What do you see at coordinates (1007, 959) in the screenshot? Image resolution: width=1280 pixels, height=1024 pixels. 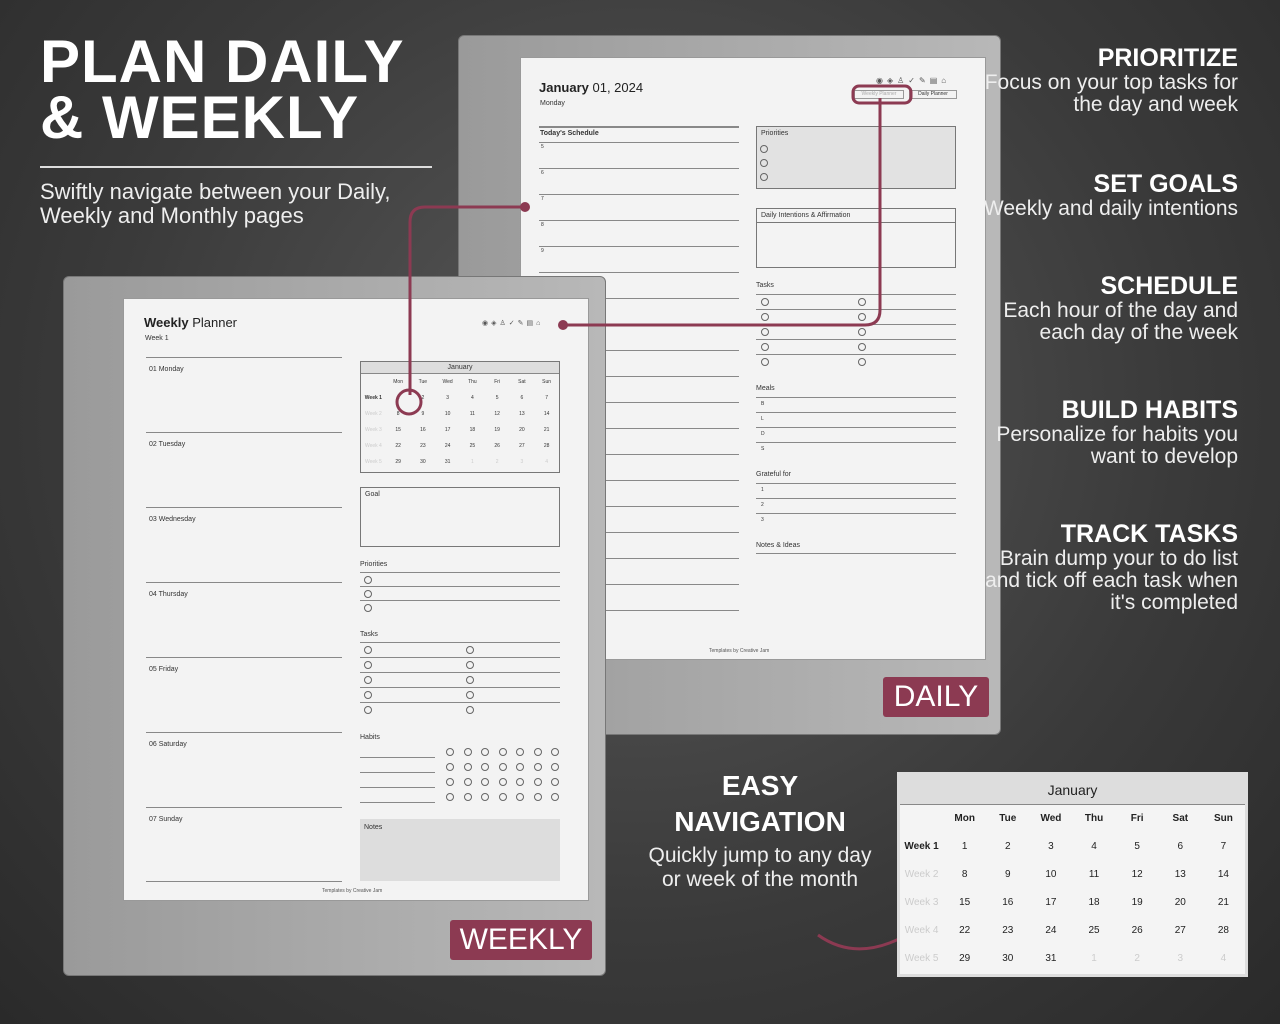 I see `day-link: 30` at bounding box center [1007, 959].